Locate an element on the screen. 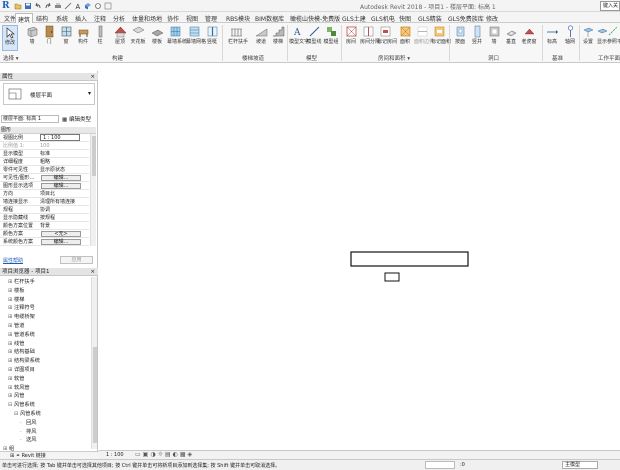 The width and height of the screenshot is (620, 470). prop-row-parts-visibility: 零件可见性 显示原状态 is located at coordinates (44, 170).